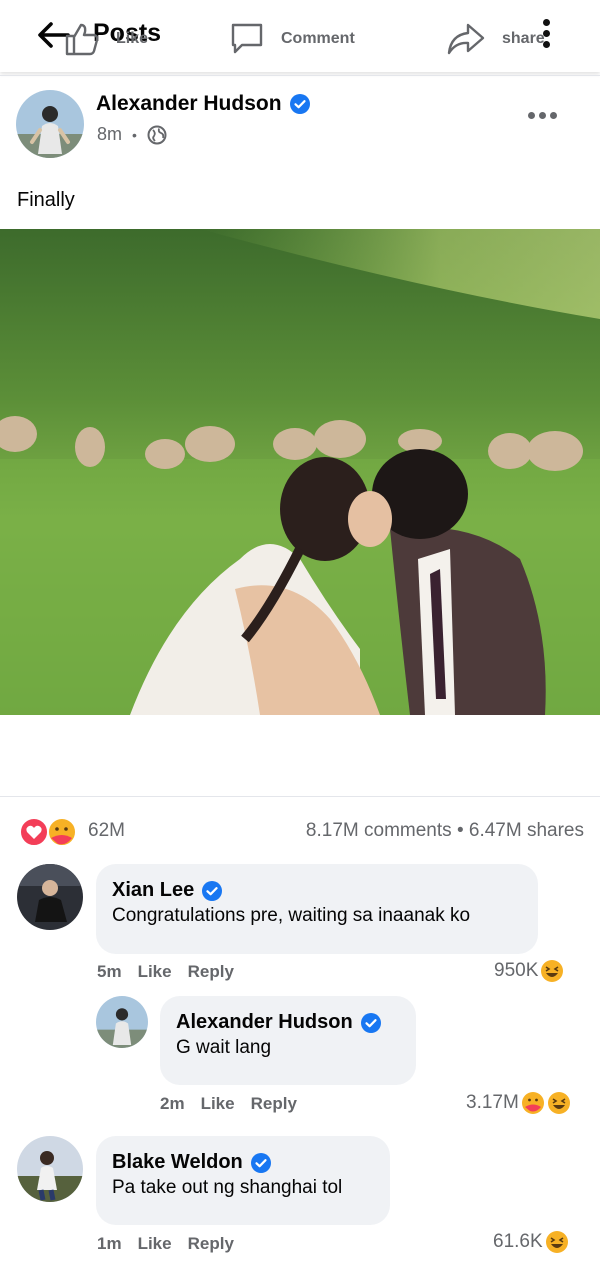 The image size is (600, 1267). Describe the element at coordinates (132, 38) in the screenshot. I see `like-label: Like` at that location.